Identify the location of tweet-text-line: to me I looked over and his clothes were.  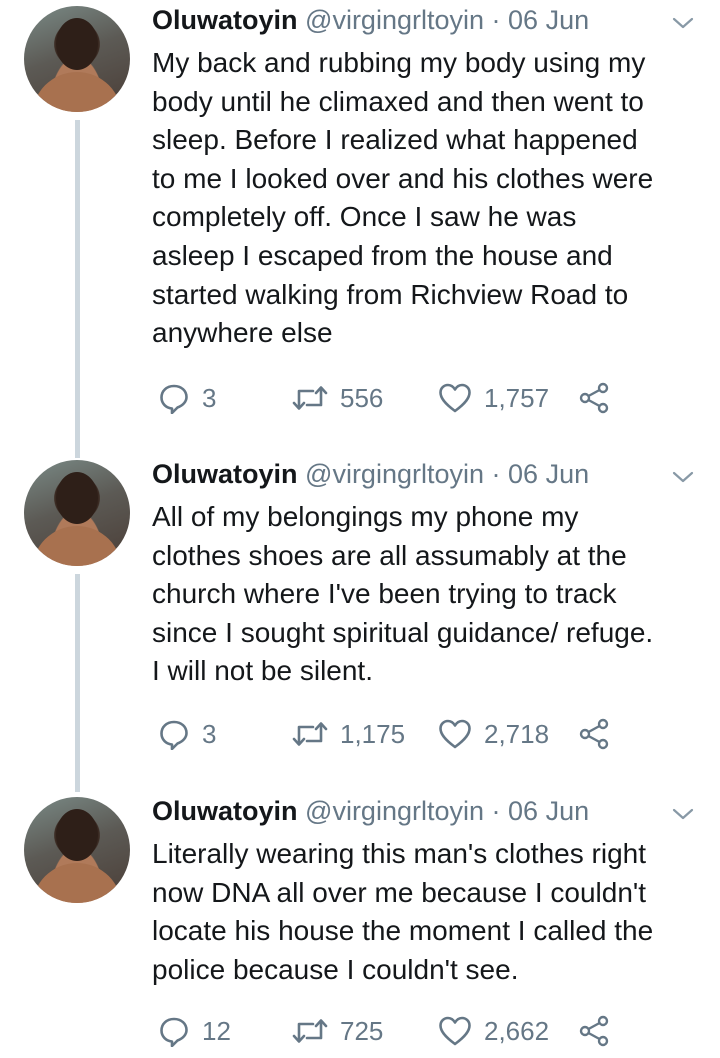
(403, 178).